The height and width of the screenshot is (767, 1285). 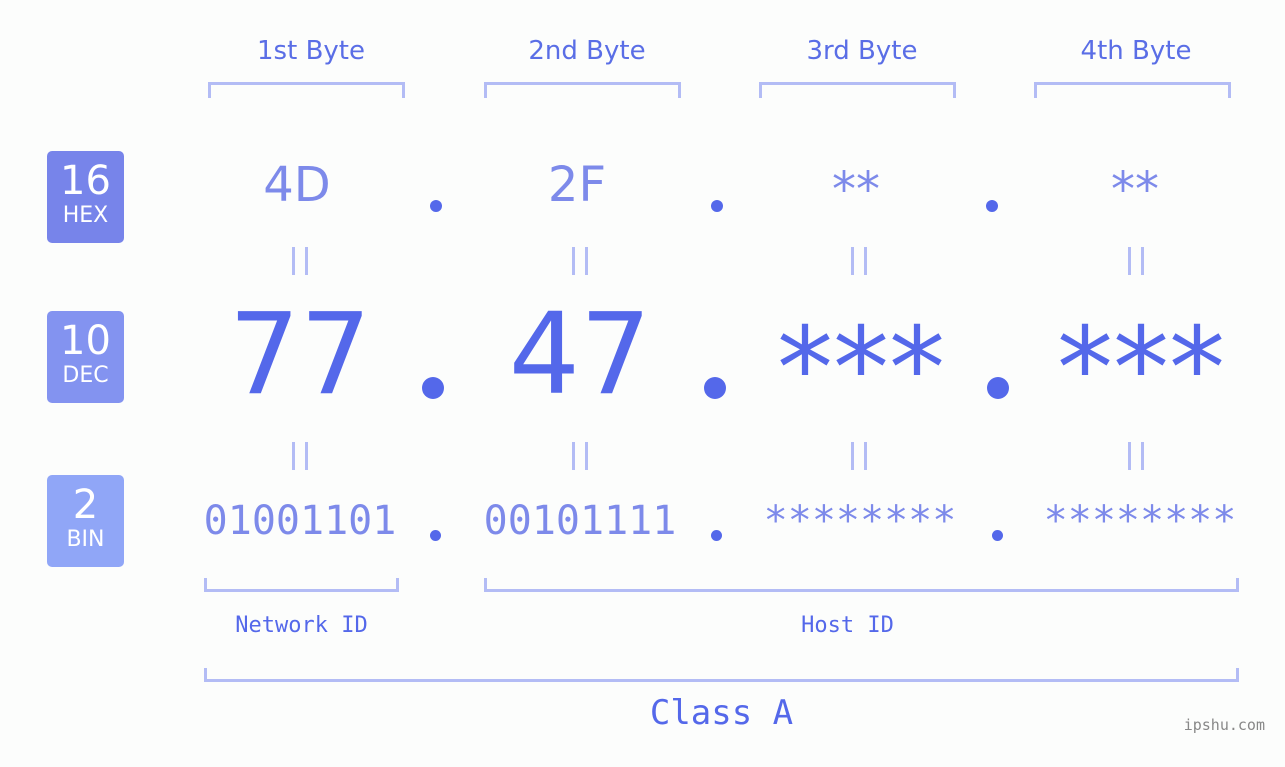 What do you see at coordinates (580, 355) in the screenshot?
I see `dec-value-2: 47` at bounding box center [580, 355].